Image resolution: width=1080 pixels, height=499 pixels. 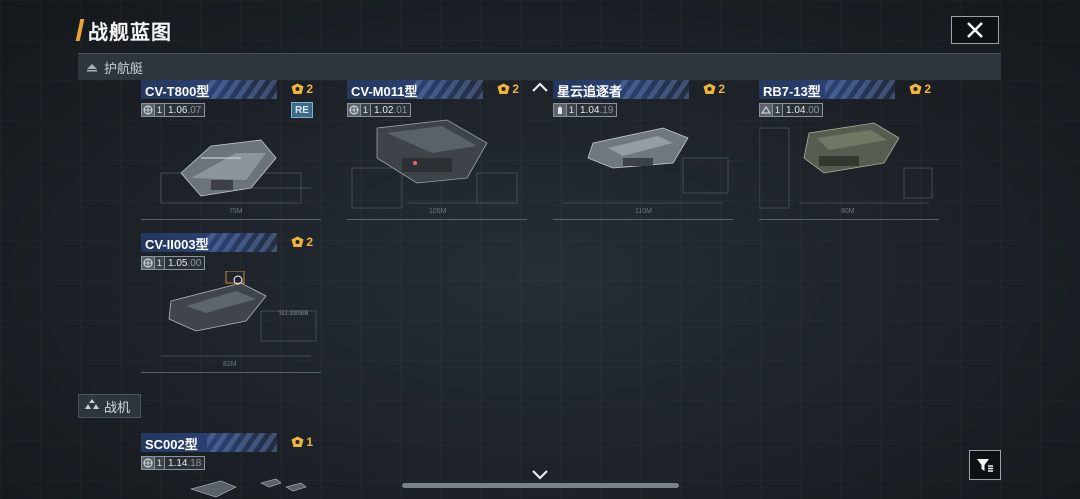 I want to click on ship-card-cv-t800: CV-T800型 2 1 1.06.07 RE 75M, so click(x=231, y=150).